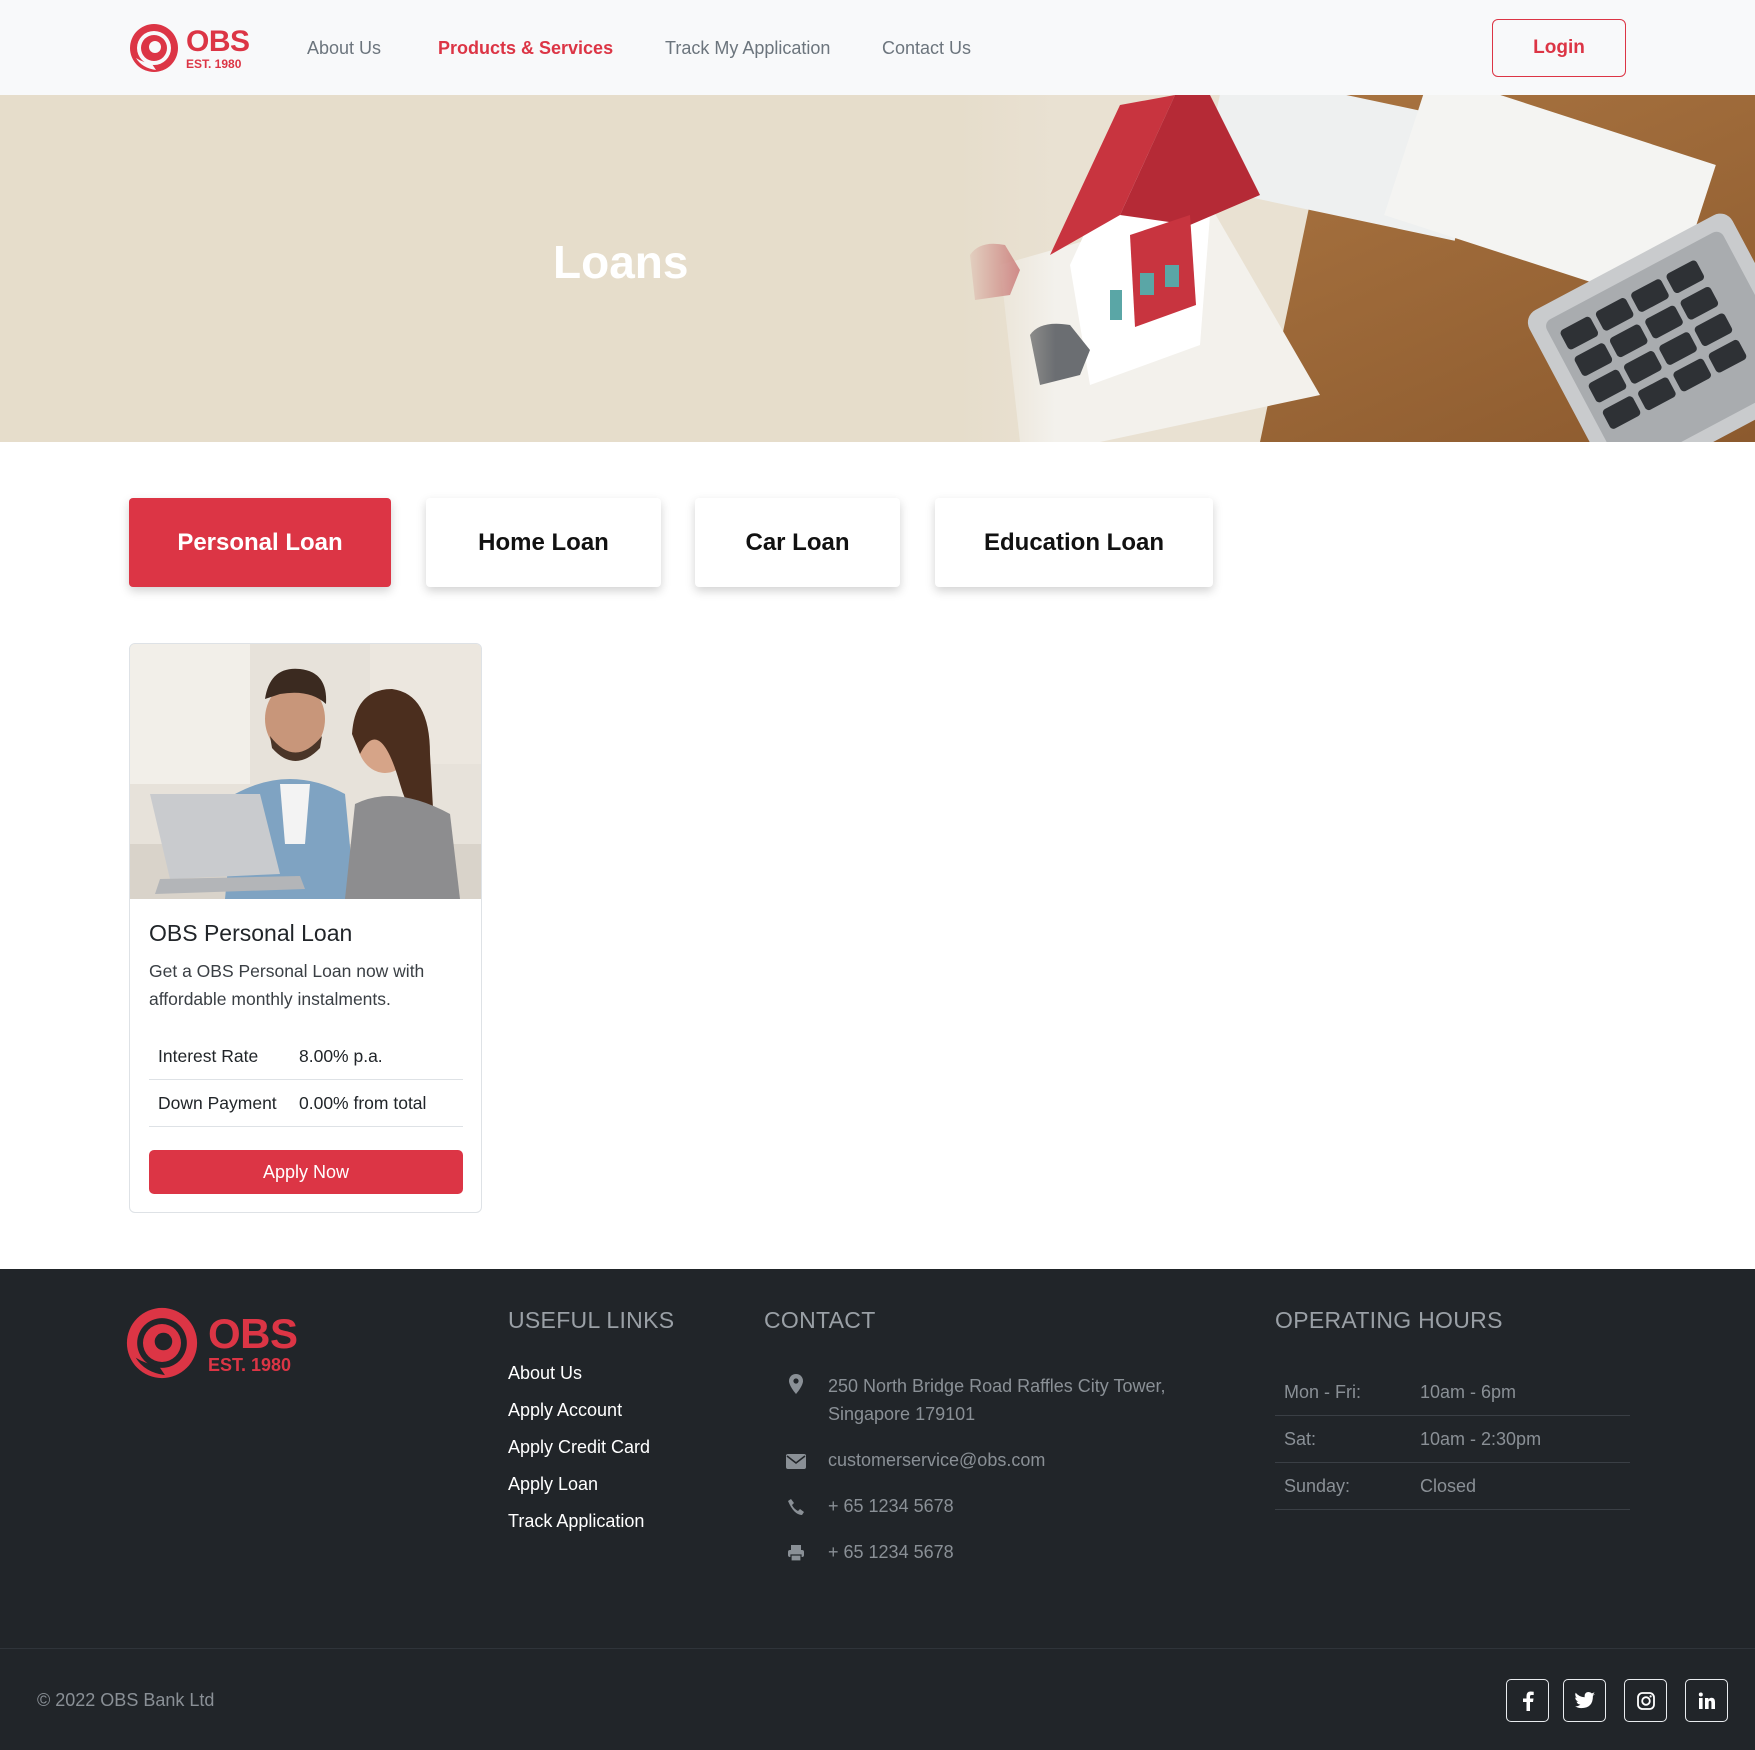 The width and height of the screenshot is (1755, 1750). Describe the element at coordinates (344, 48) in the screenshot. I see `nav-about-us: About Us` at that location.